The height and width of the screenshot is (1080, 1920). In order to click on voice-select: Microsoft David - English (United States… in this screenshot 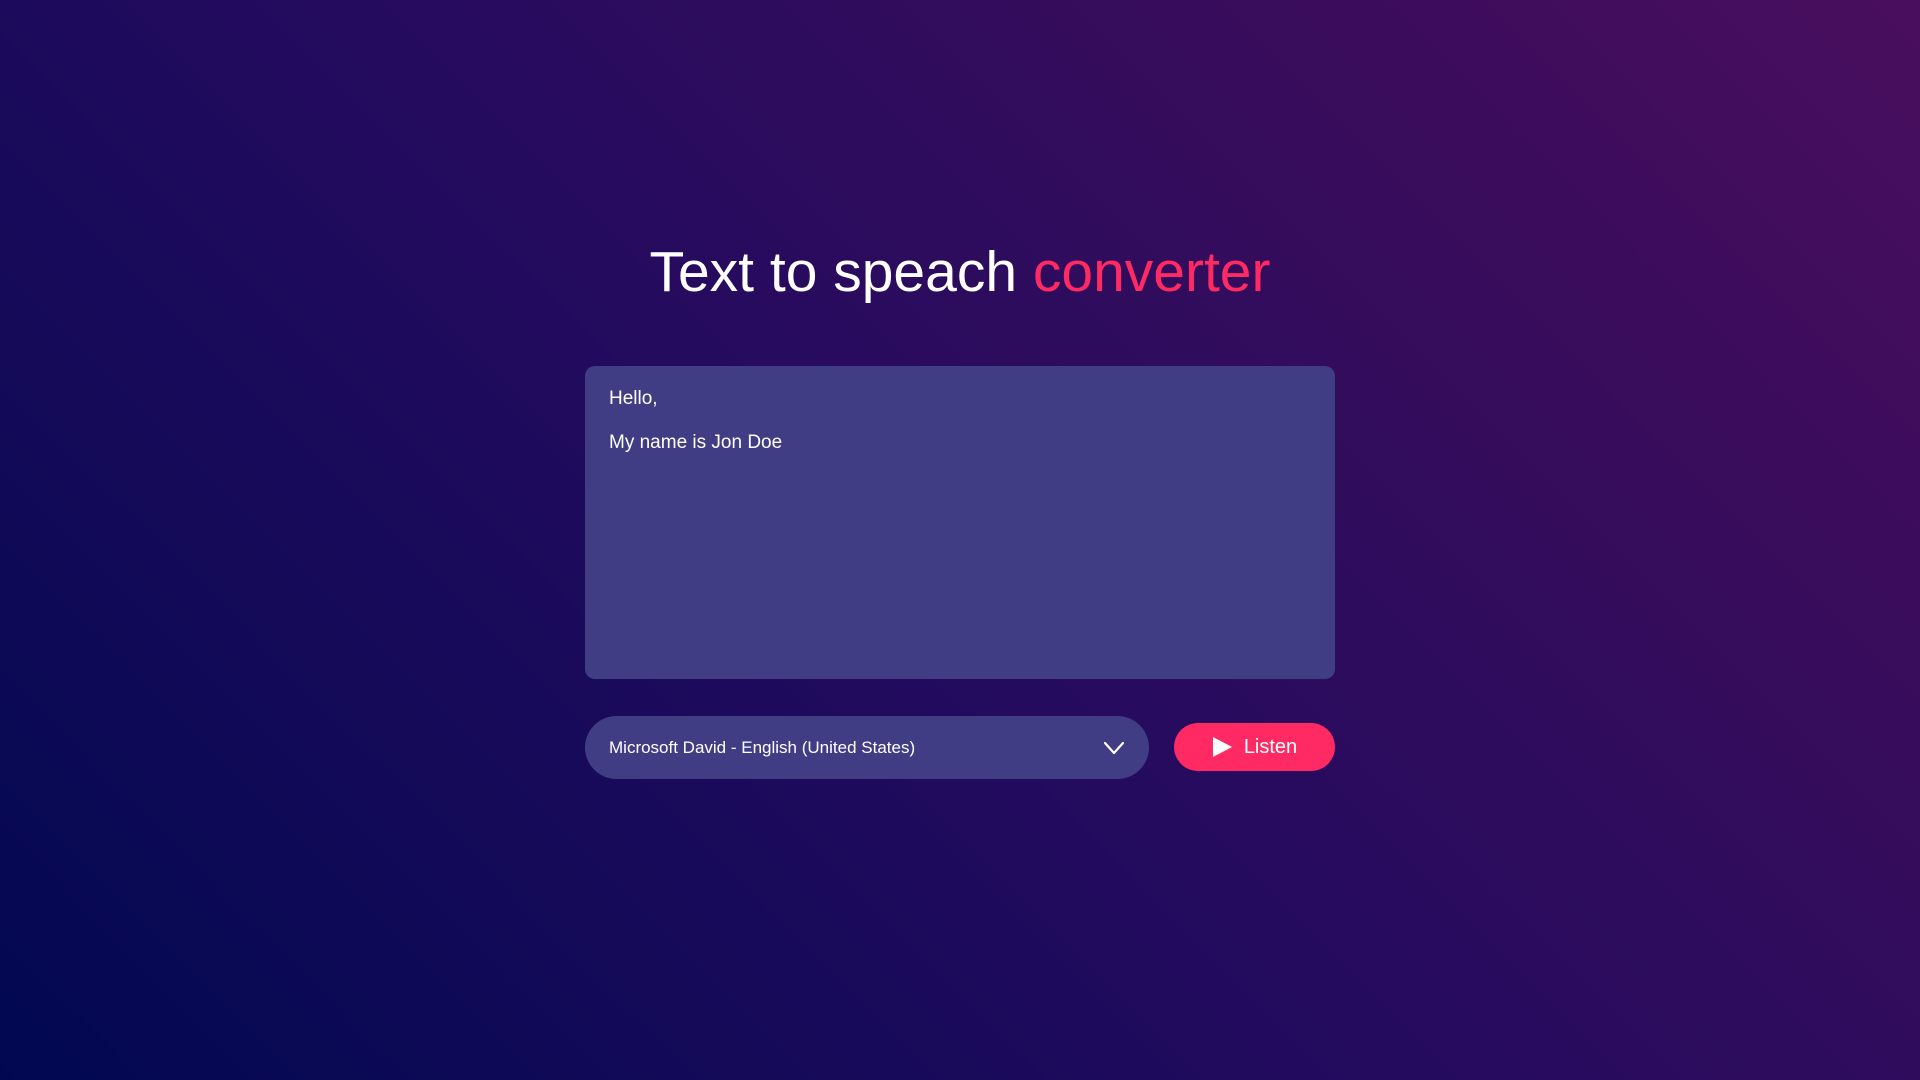, I will do `click(867, 747)`.